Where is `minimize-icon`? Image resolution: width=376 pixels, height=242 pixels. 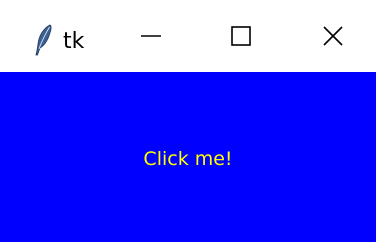
minimize-icon is located at coordinates (151, 36).